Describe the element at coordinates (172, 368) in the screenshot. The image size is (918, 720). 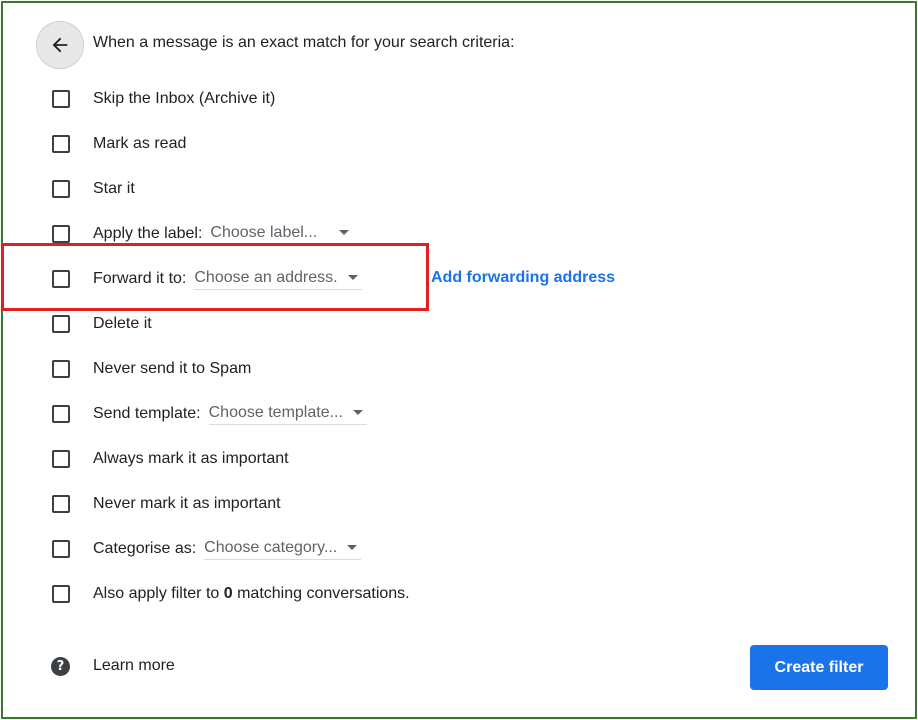
I see `never-spam-label: Never send it to Spam` at that location.